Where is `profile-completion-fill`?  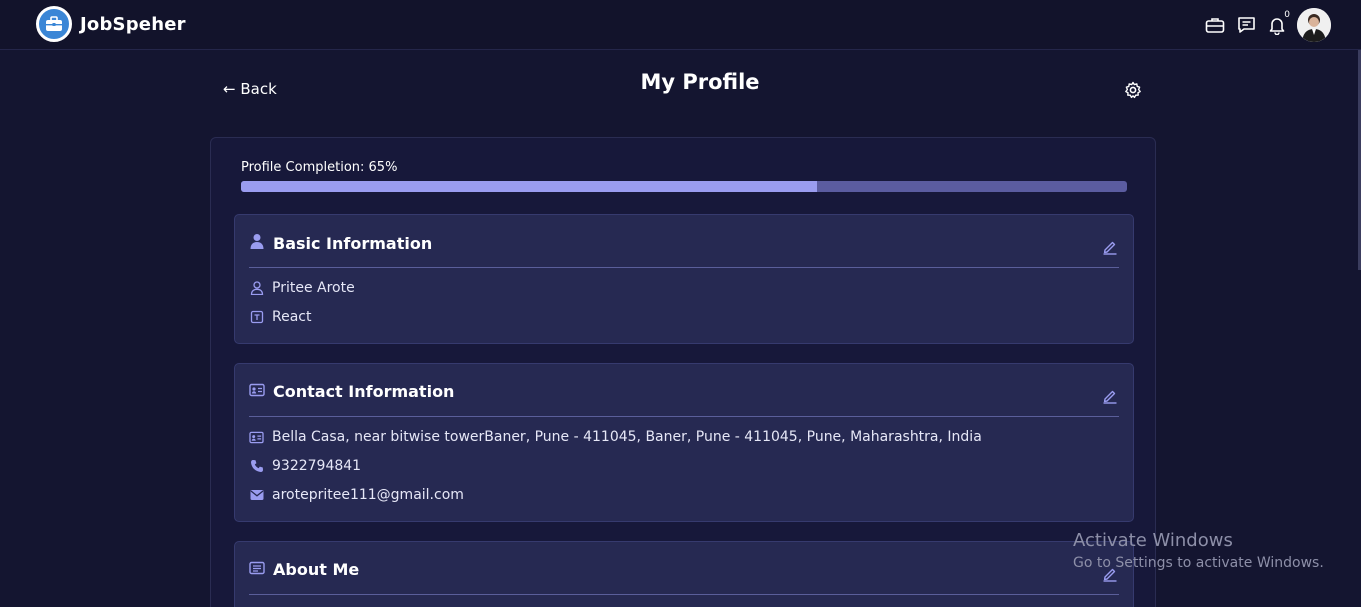
profile-completion-fill is located at coordinates (529, 186).